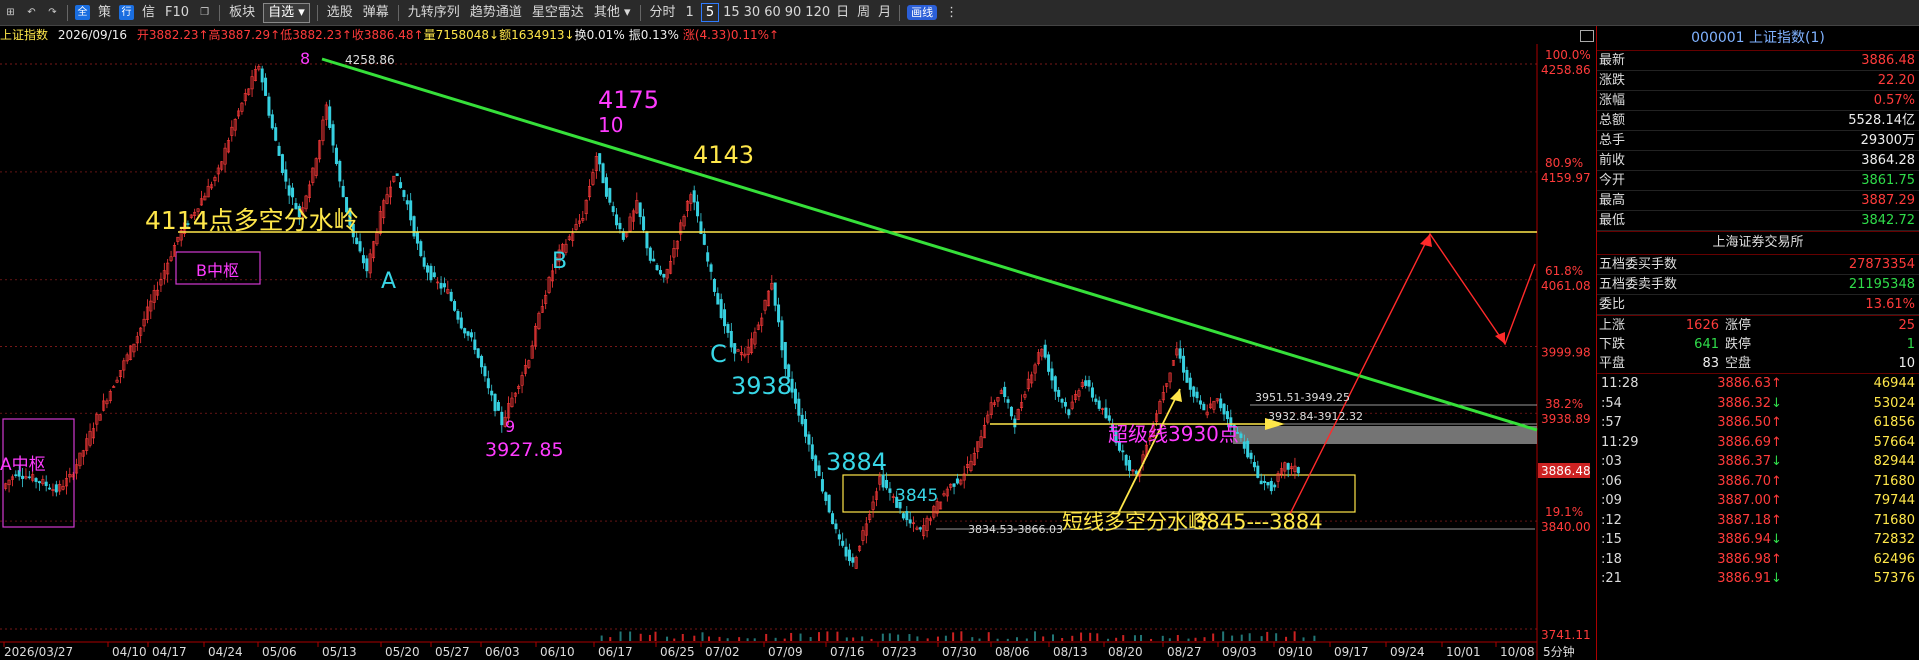  I want to click on projection-path, so click(1412, 373).